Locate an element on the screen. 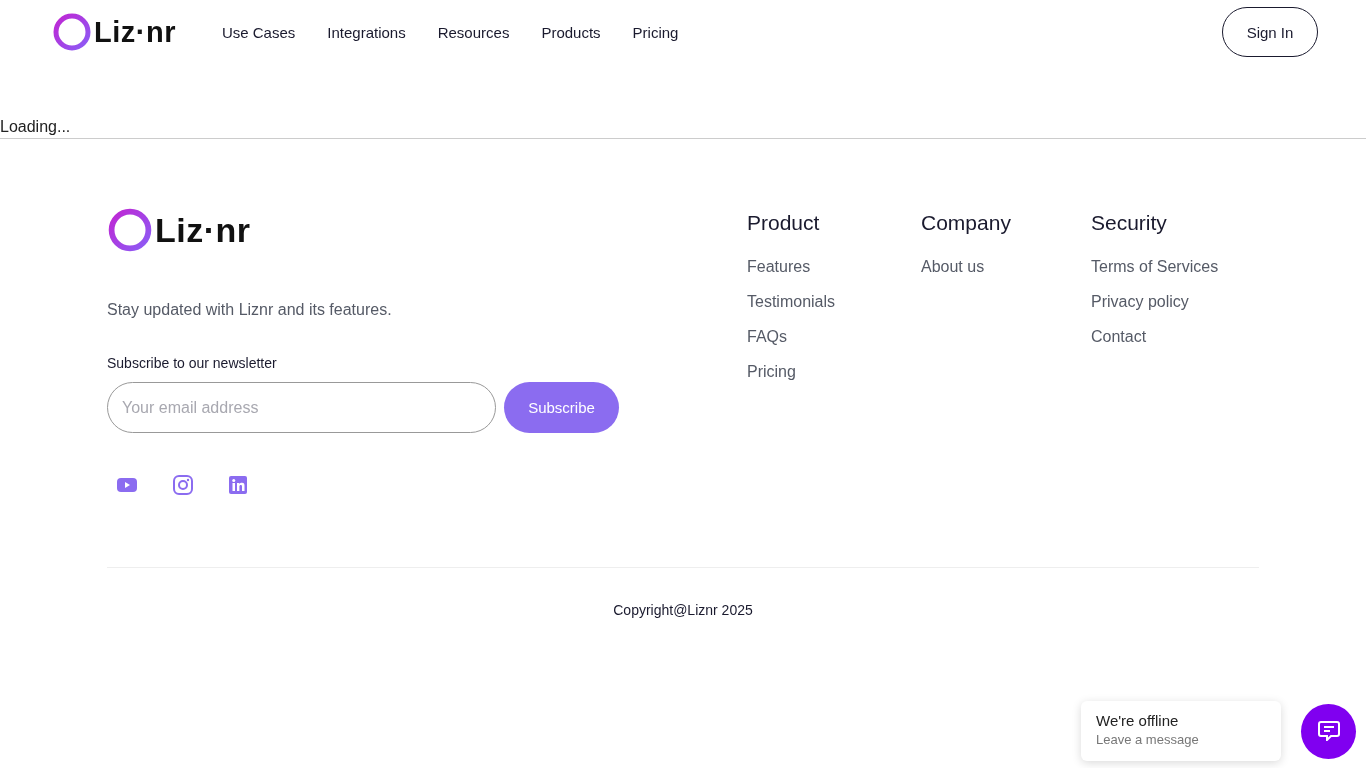 The width and height of the screenshot is (1366, 768). nav-link: Pricing is located at coordinates (655, 32).